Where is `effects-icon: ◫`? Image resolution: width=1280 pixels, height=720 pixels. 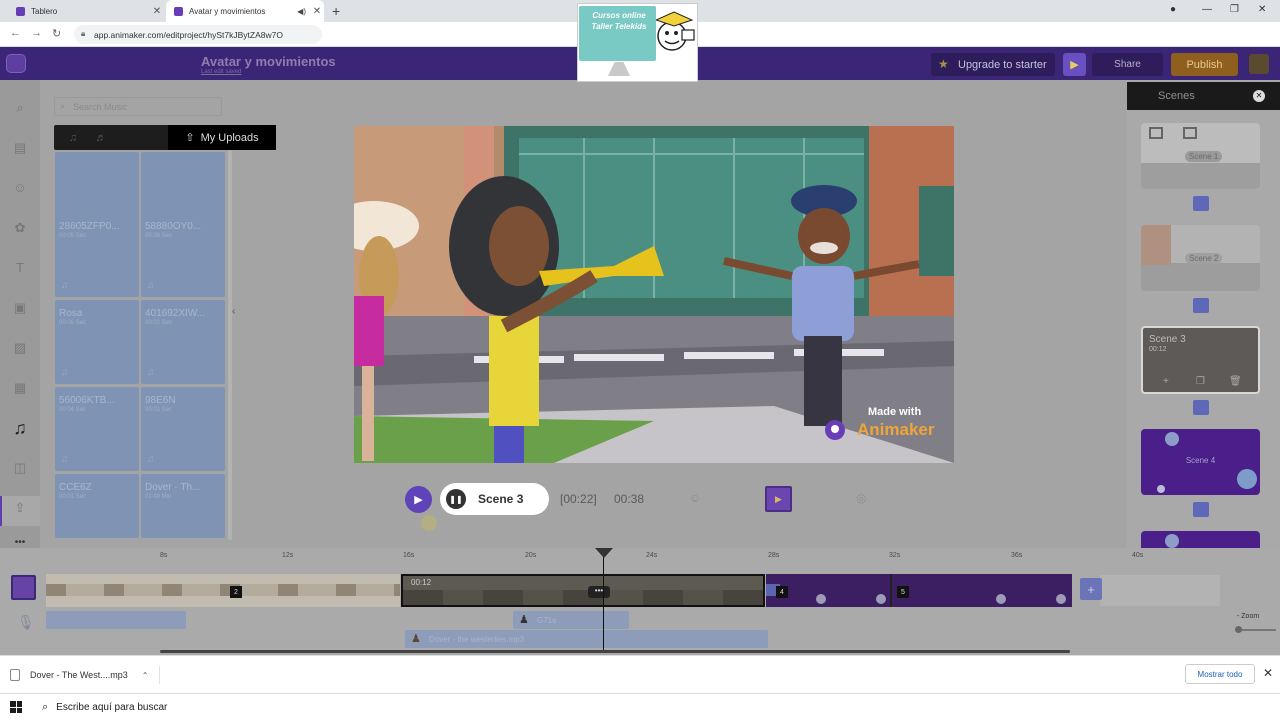
effects-icon: ◫ is located at coordinates (20, 468).